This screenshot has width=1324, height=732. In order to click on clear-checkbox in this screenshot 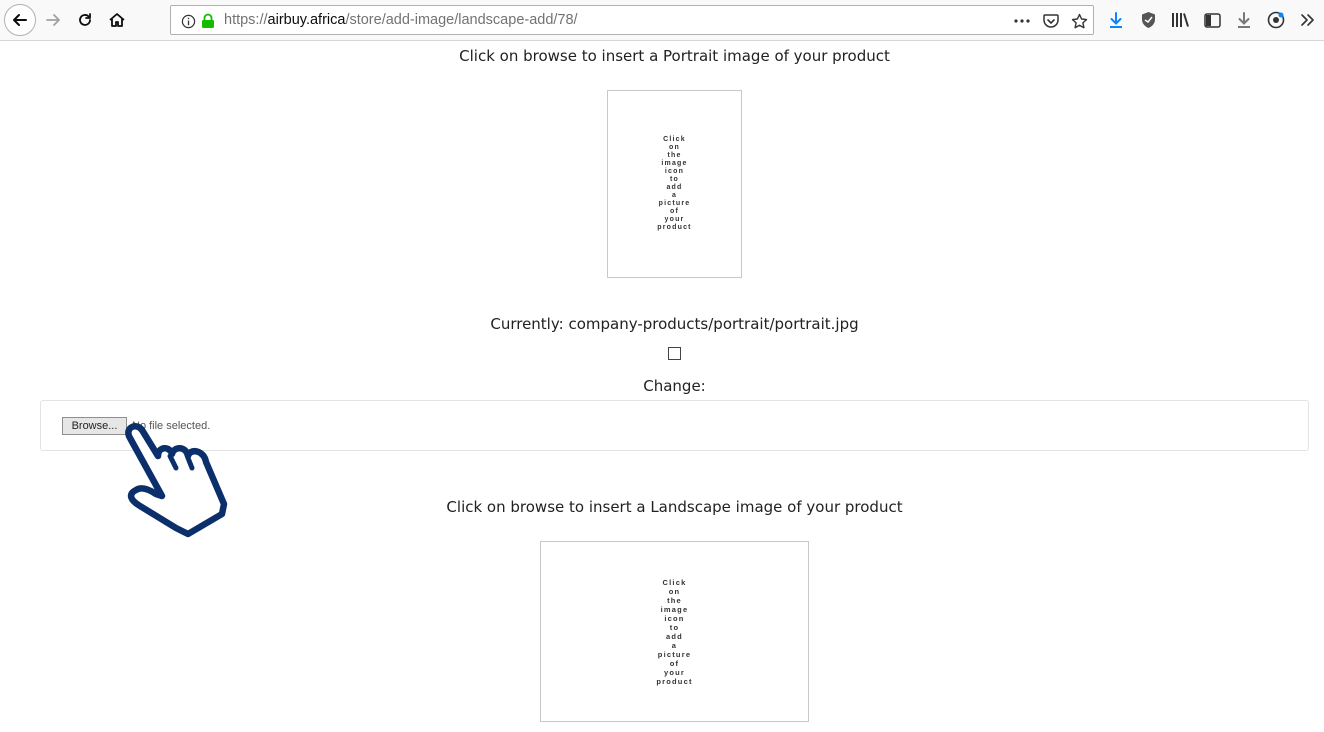, I will do `click(674, 353)`.